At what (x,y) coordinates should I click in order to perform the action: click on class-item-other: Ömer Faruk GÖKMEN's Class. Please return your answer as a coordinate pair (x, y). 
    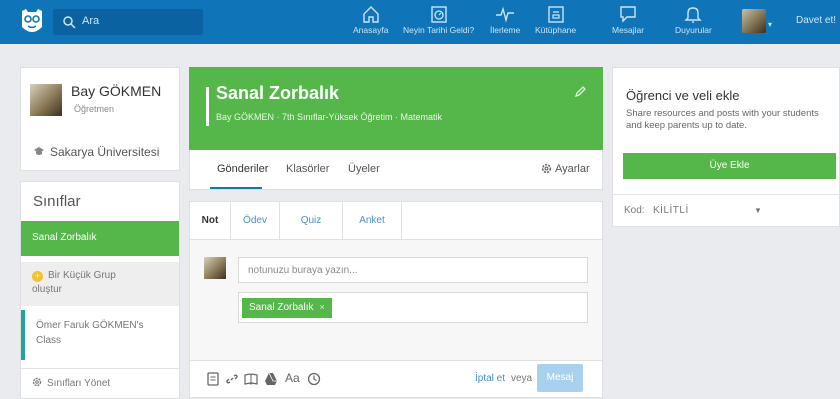
    Looking at the image, I should click on (100, 335).